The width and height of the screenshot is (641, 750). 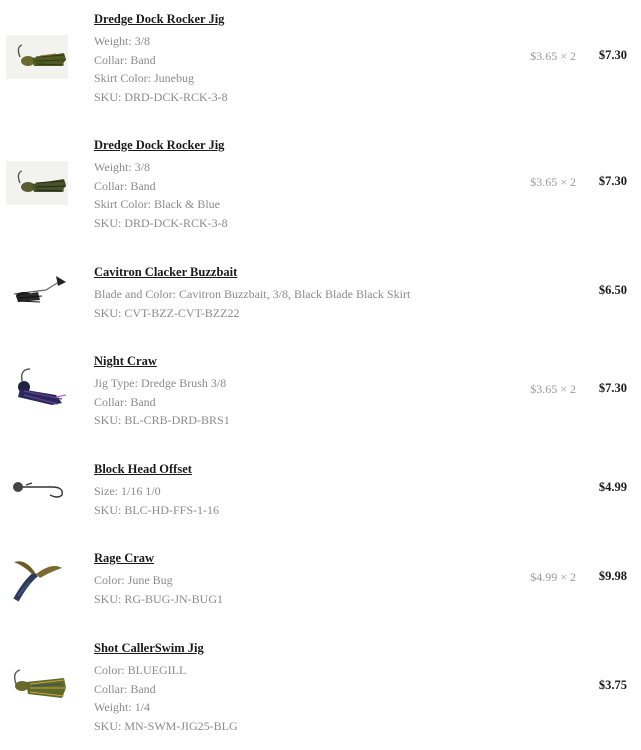 What do you see at coordinates (612, 685) in the screenshot?
I see `line-total: $3.75` at bounding box center [612, 685].